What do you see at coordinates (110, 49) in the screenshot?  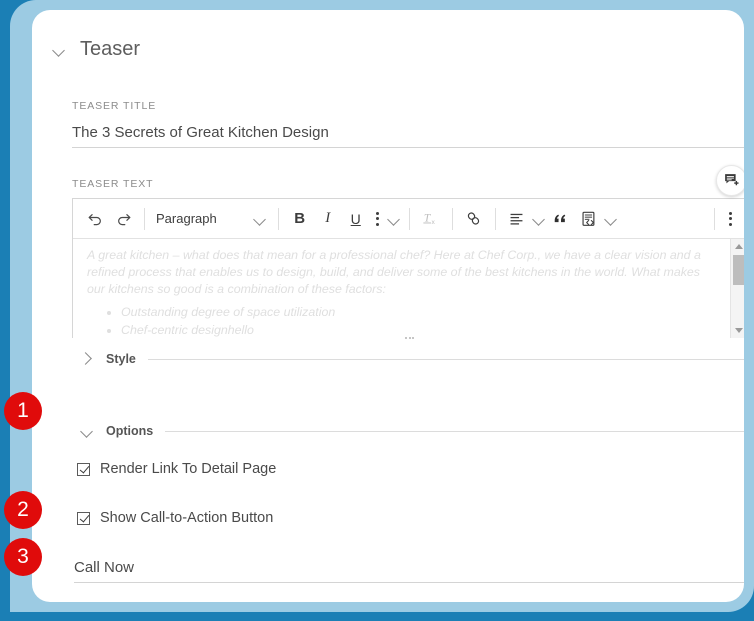 I see `page-title: Teaser` at bounding box center [110, 49].